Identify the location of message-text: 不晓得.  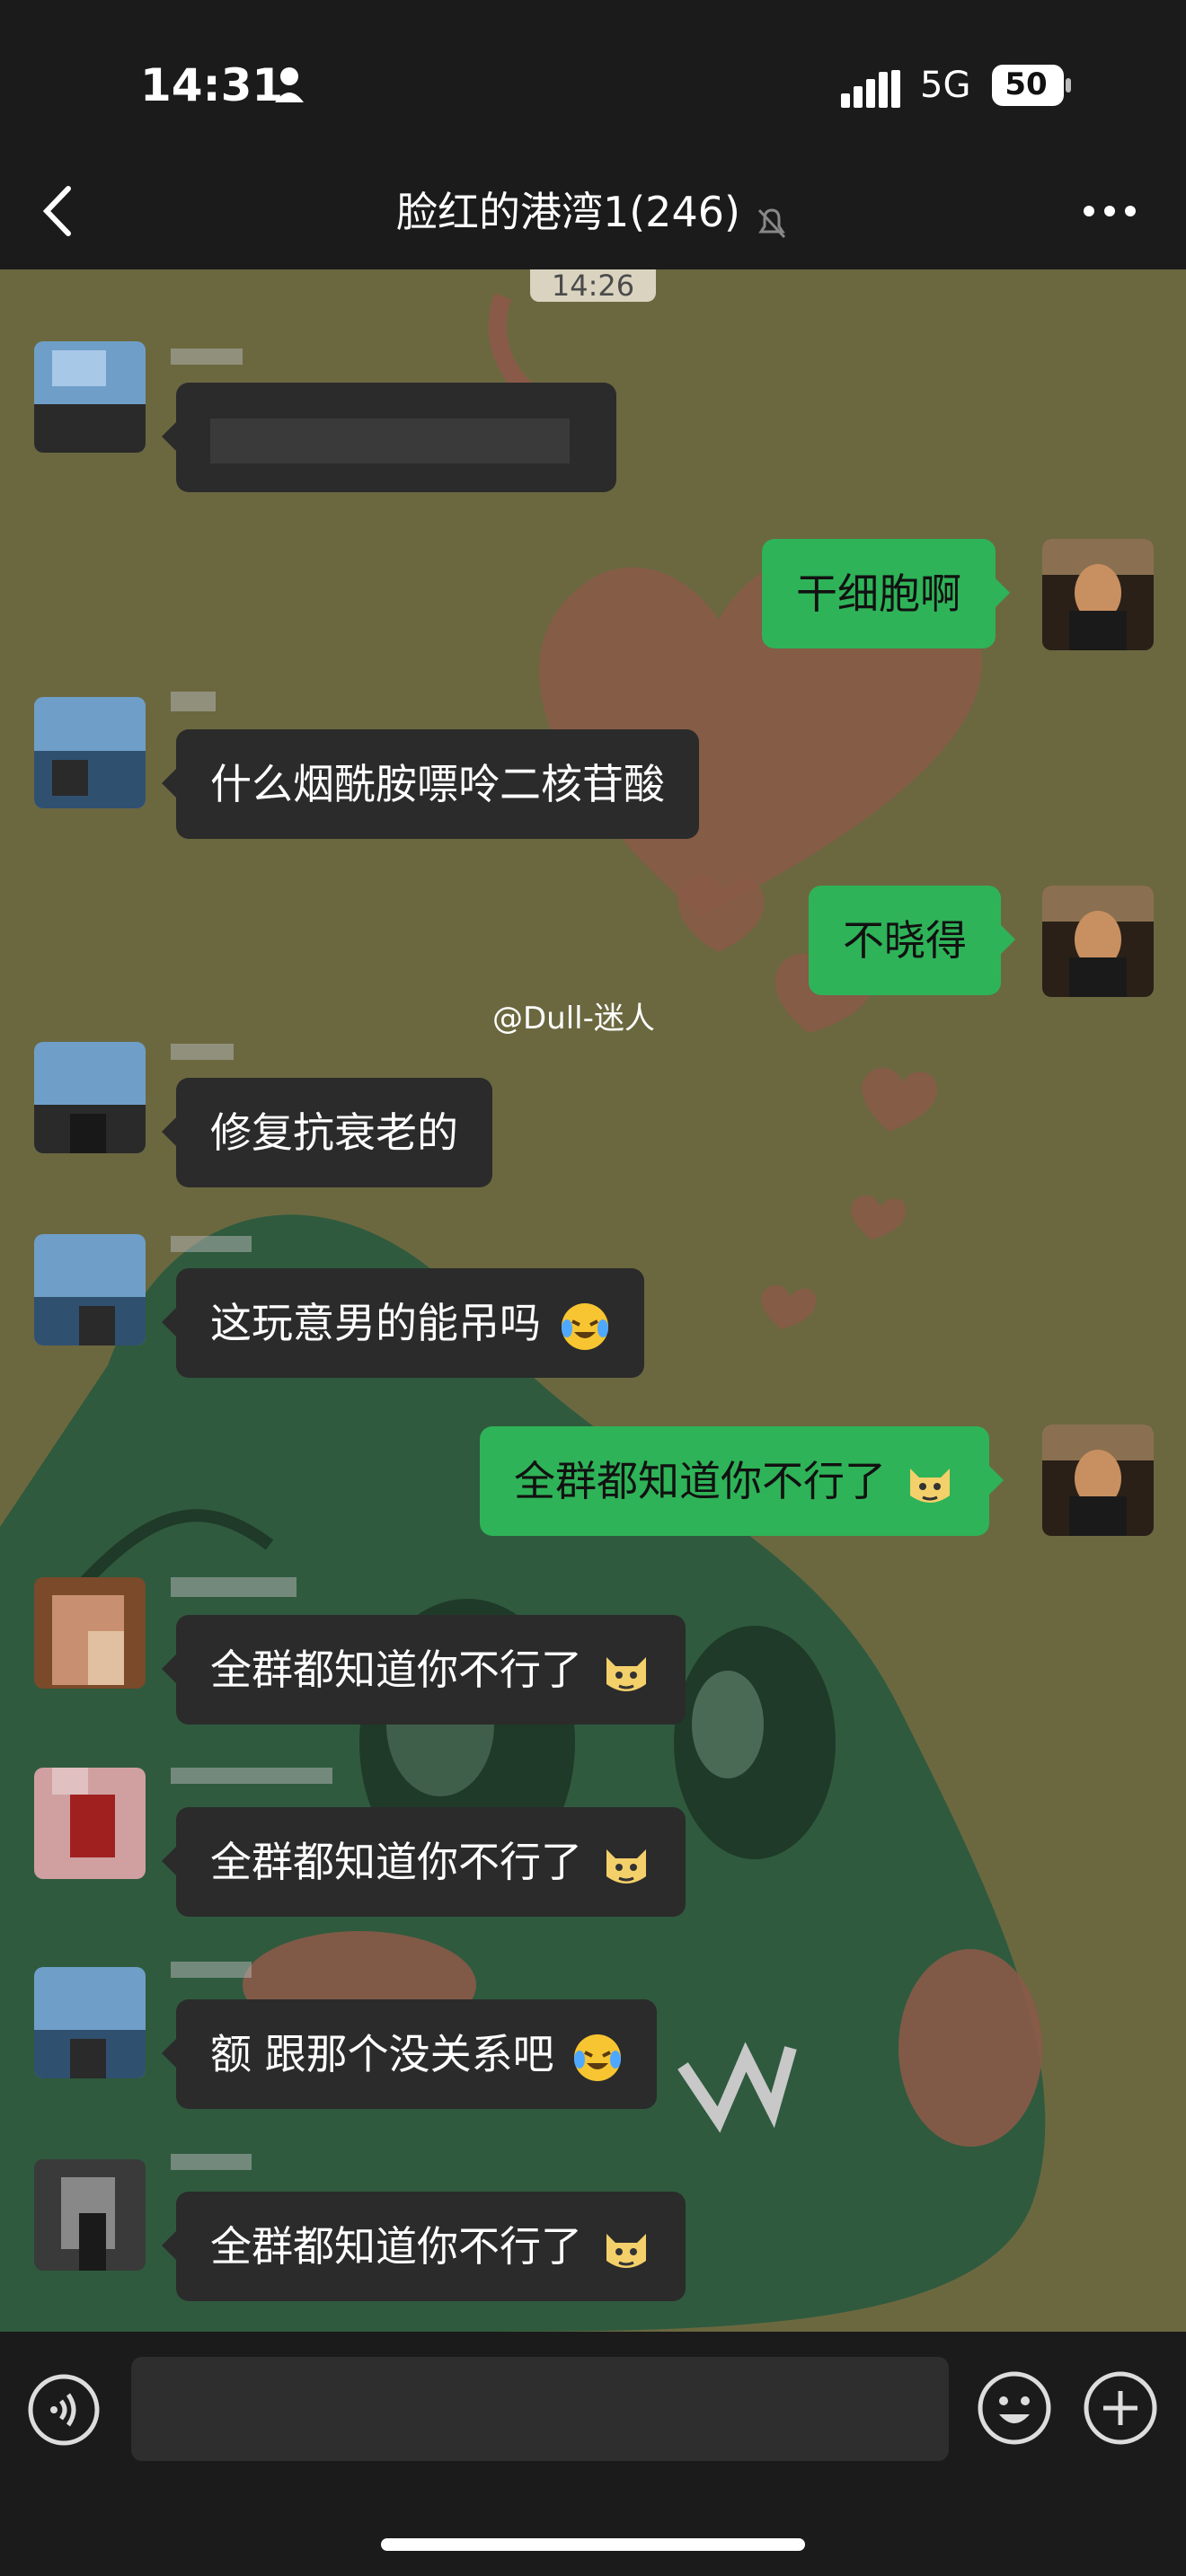
(905, 940).